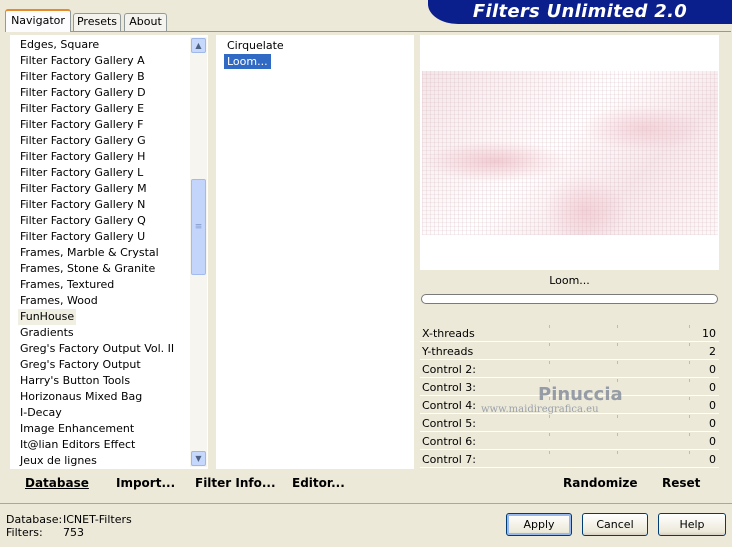 Image resolution: width=732 pixels, height=547 pixels. Describe the element at coordinates (77, 429) in the screenshot. I see `category-item: Image Enhancement` at that location.